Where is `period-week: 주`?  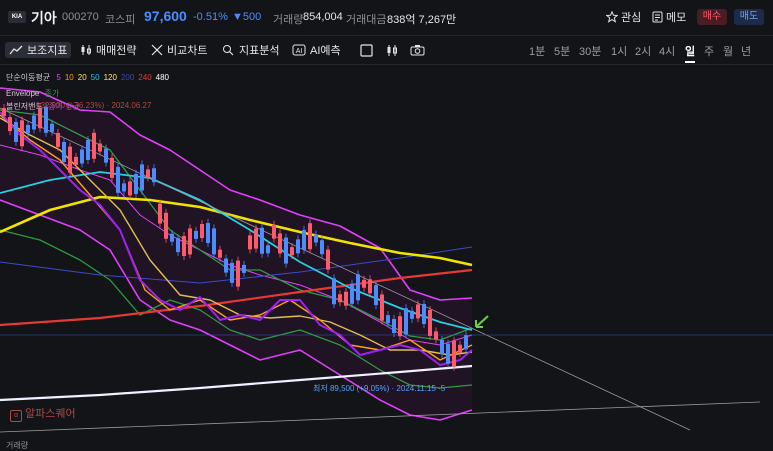 period-week: 주 is located at coordinates (709, 51).